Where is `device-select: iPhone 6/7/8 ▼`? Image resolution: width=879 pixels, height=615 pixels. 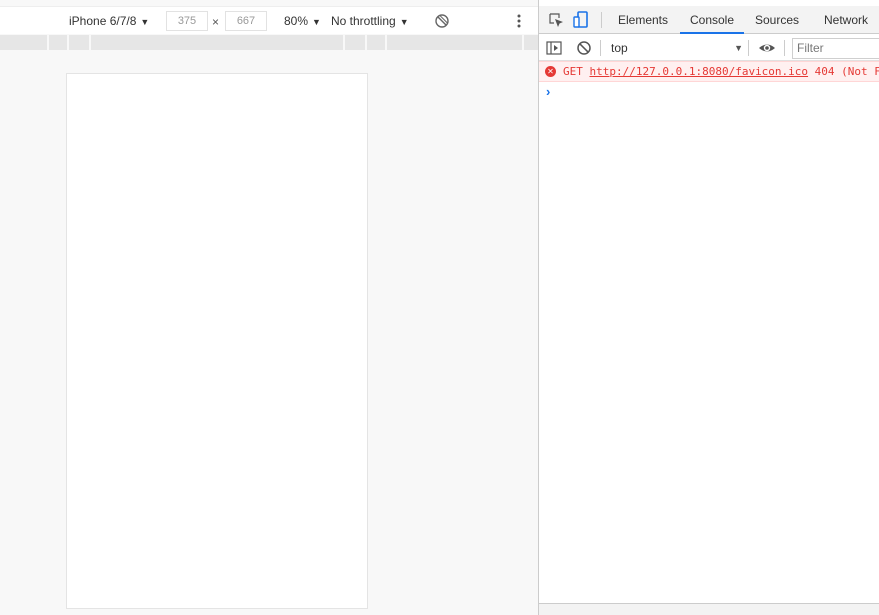
device-select: iPhone 6/7/8 ▼ is located at coordinates (109, 21).